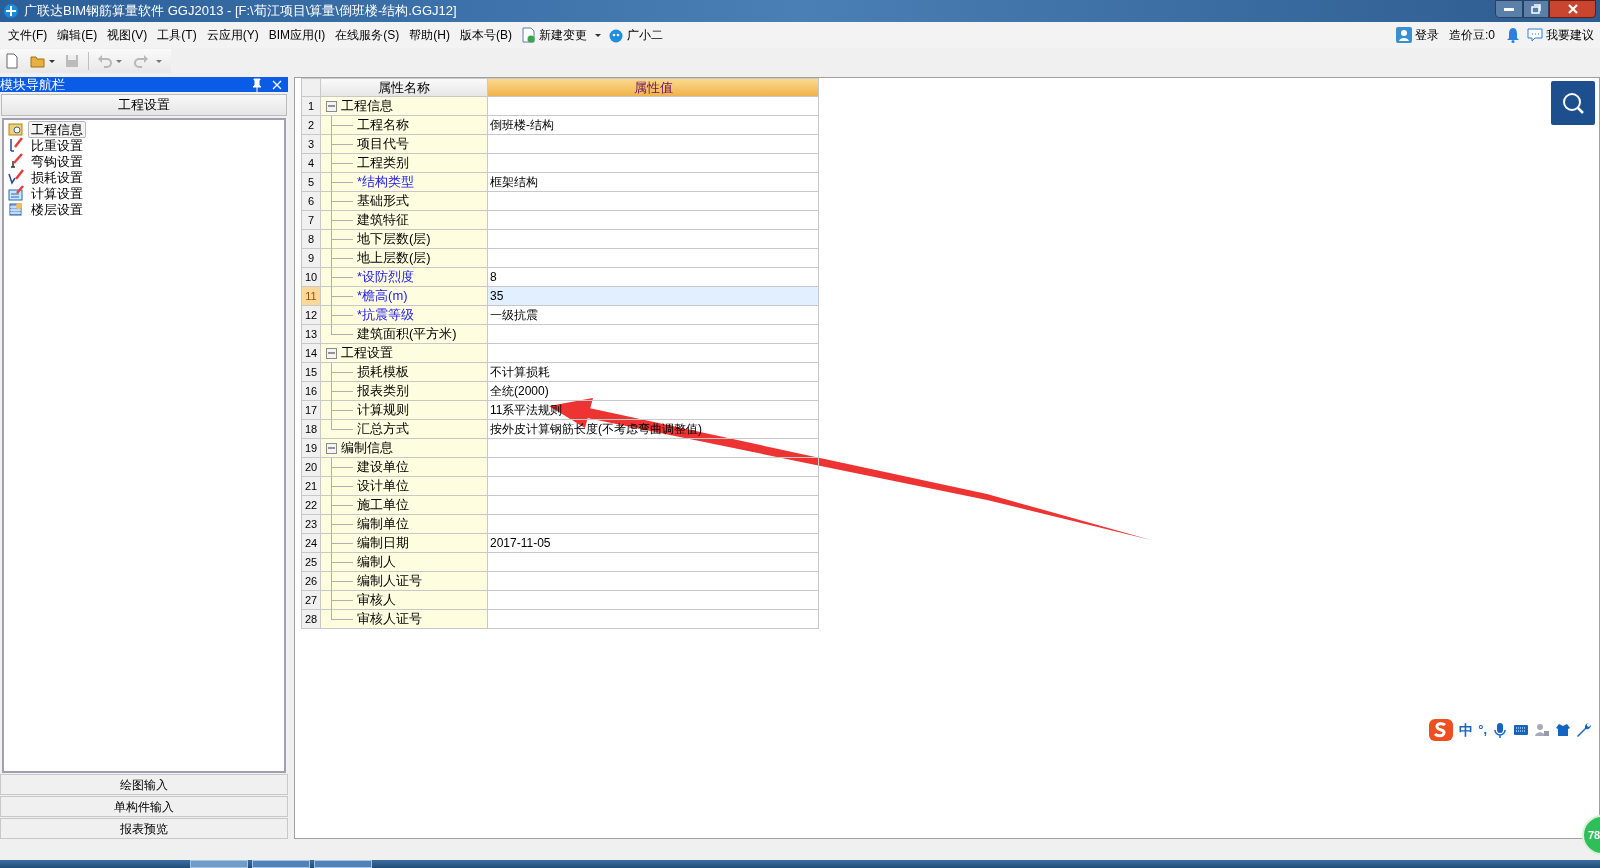 The image size is (1600, 868). Describe the element at coordinates (12, 61) in the screenshot. I see `new-file-icon` at that location.